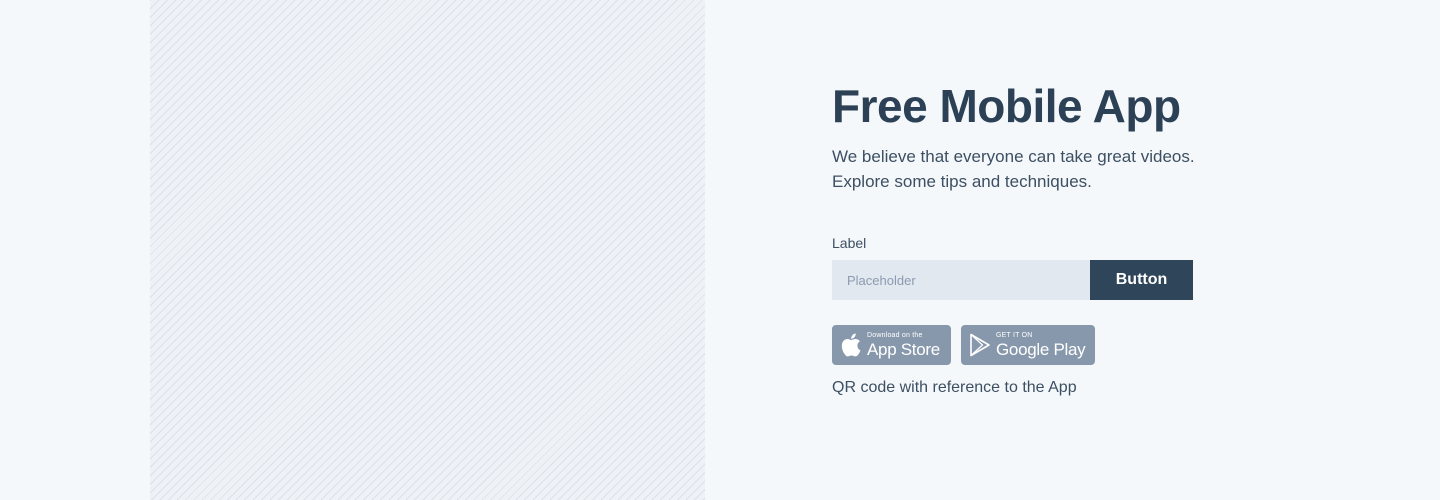 Image resolution: width=1440 pixels, height=500 pixels. What do you see at coordinates (961, 280) in the screenshot?
I see `text-input` at bounding box center [961, 280].